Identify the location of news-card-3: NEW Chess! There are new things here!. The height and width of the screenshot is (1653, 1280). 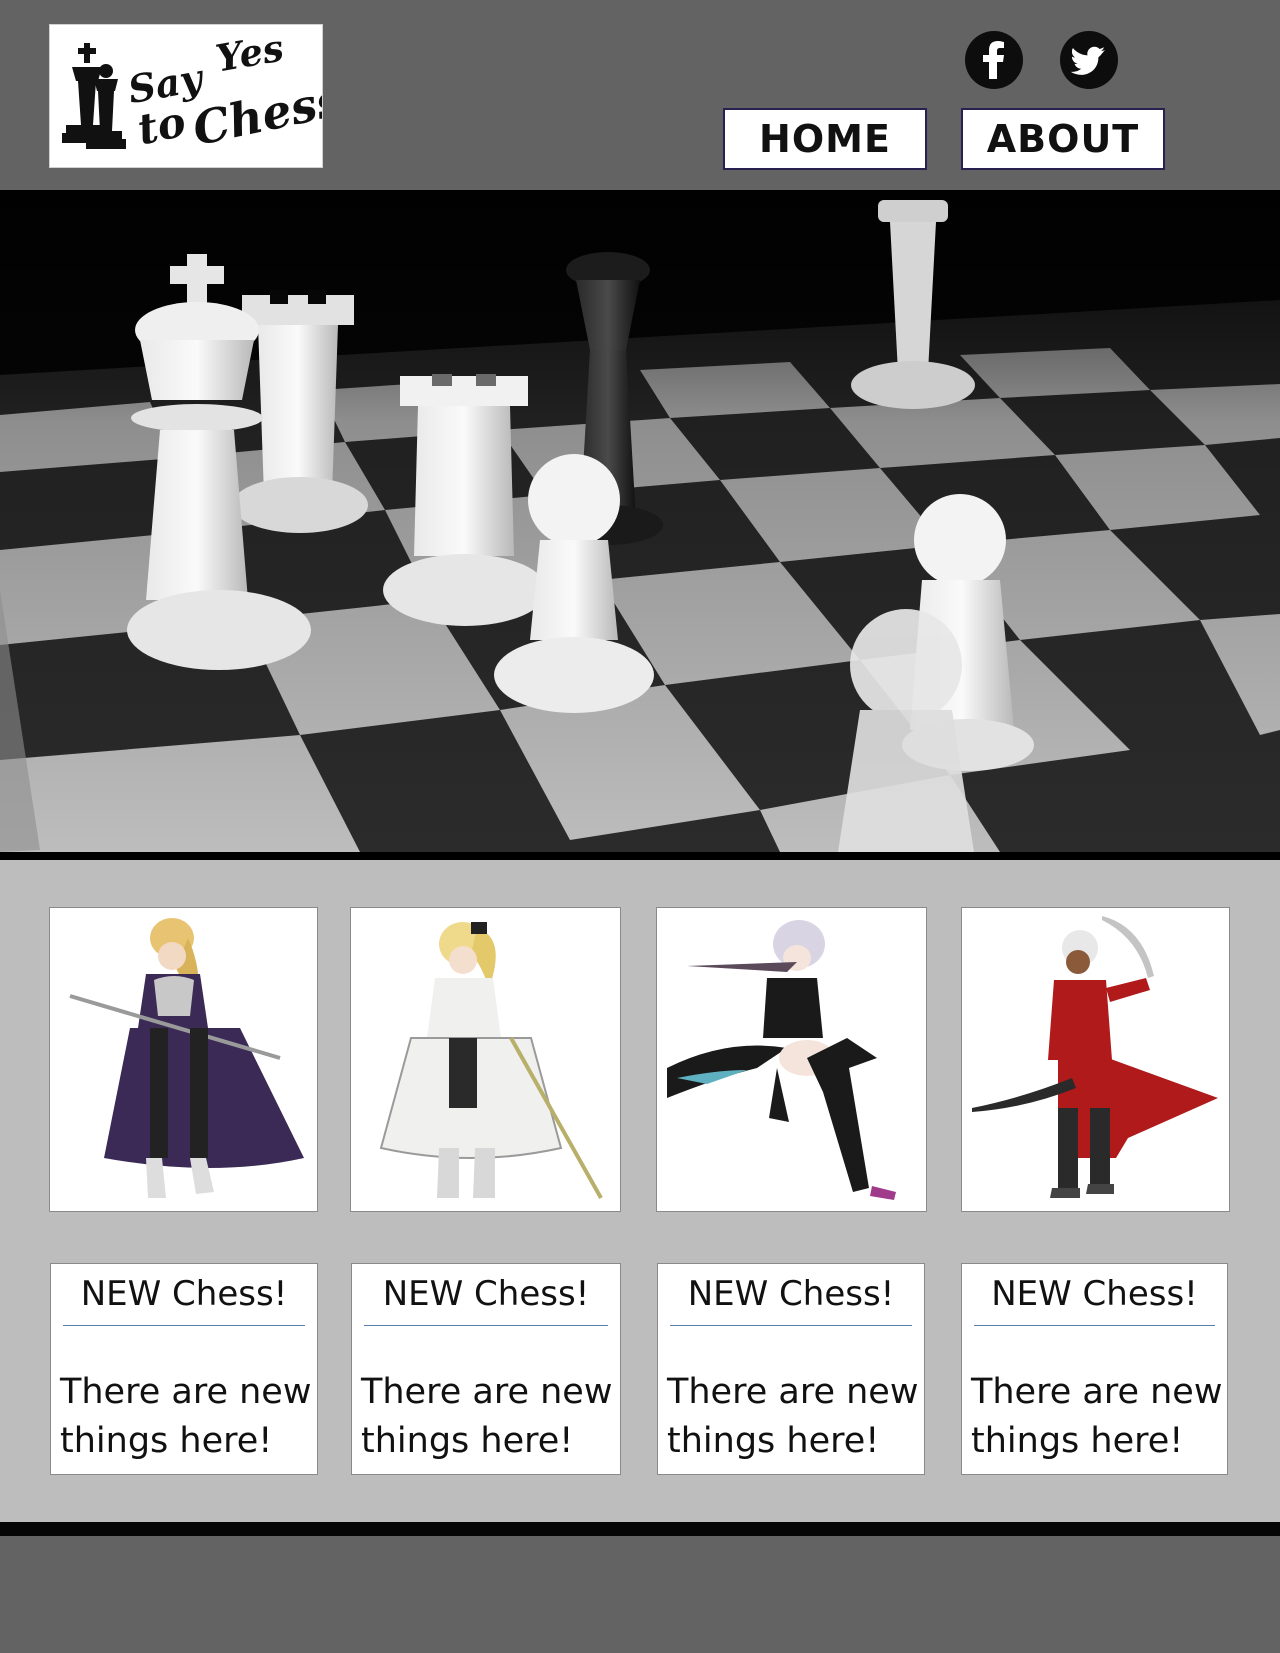
(791, 1369).